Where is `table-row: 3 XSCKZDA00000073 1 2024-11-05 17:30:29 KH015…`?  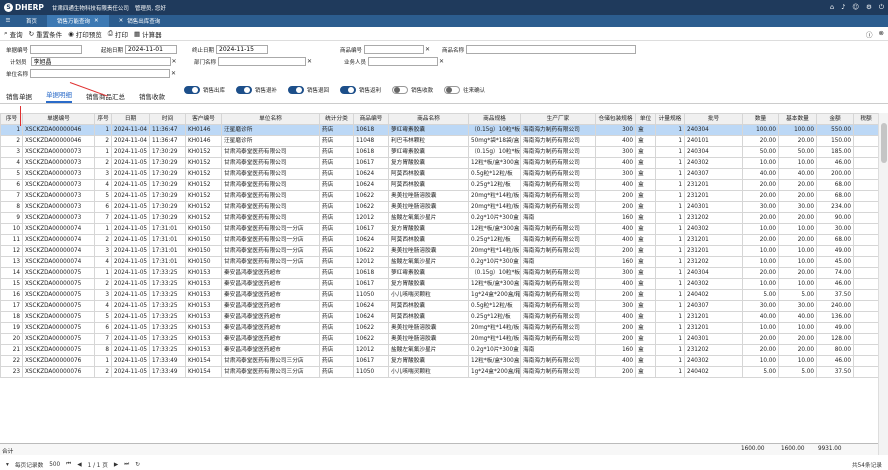
table-row: 3 XSCKZDA00000073 1 2024-11-05 17:30:29 KH015… is located at coordinates (439, 152).